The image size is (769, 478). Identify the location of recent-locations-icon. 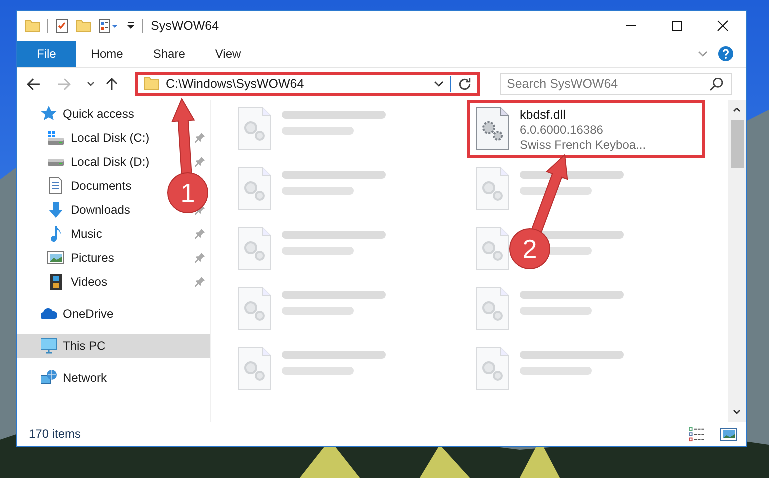
(91, 84).